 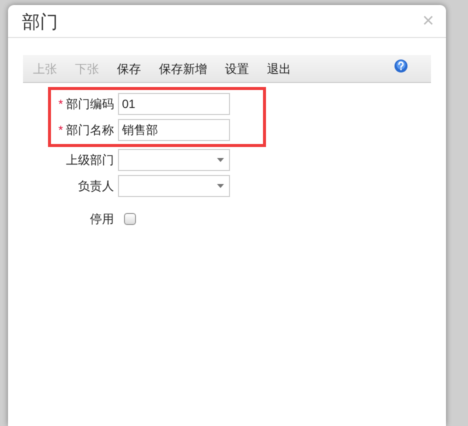 What do you see at coordinates (40, 22) in the screenshot?
I see `window-title: 部门` at bounding box center [40, 22].